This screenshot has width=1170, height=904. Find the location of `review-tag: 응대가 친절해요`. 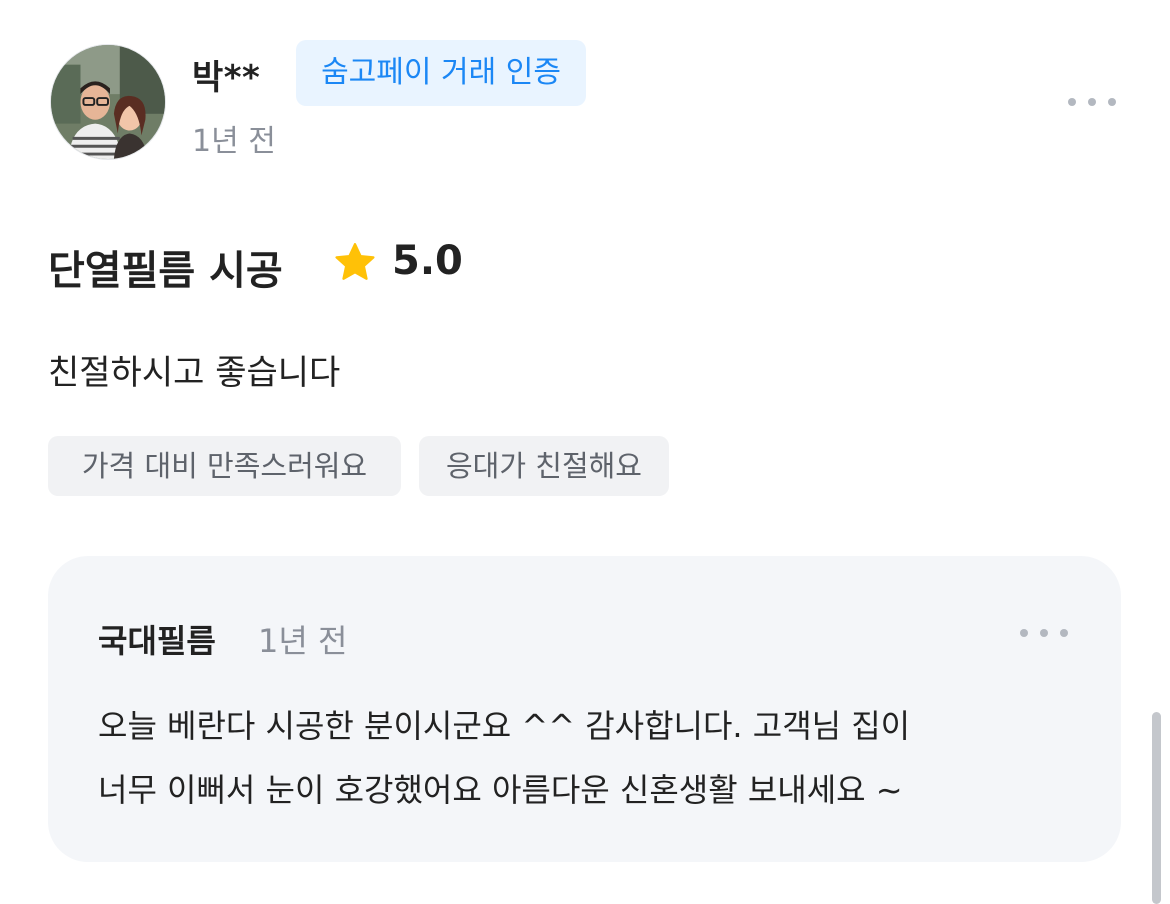

review-tag: 응대가 친절해요 is located at coordinates (544, 466).